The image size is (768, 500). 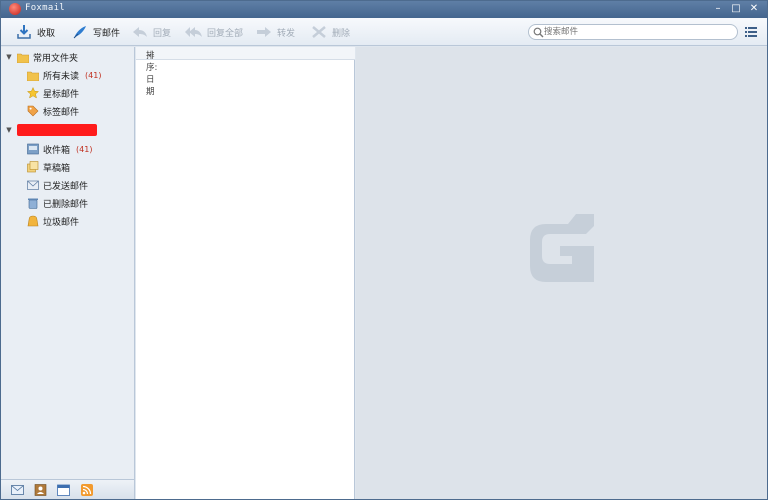 What do you see at coordinates (45, 8) in the screenshot?
I see `window-title: Foxmail` at bounding box center [45, 8].